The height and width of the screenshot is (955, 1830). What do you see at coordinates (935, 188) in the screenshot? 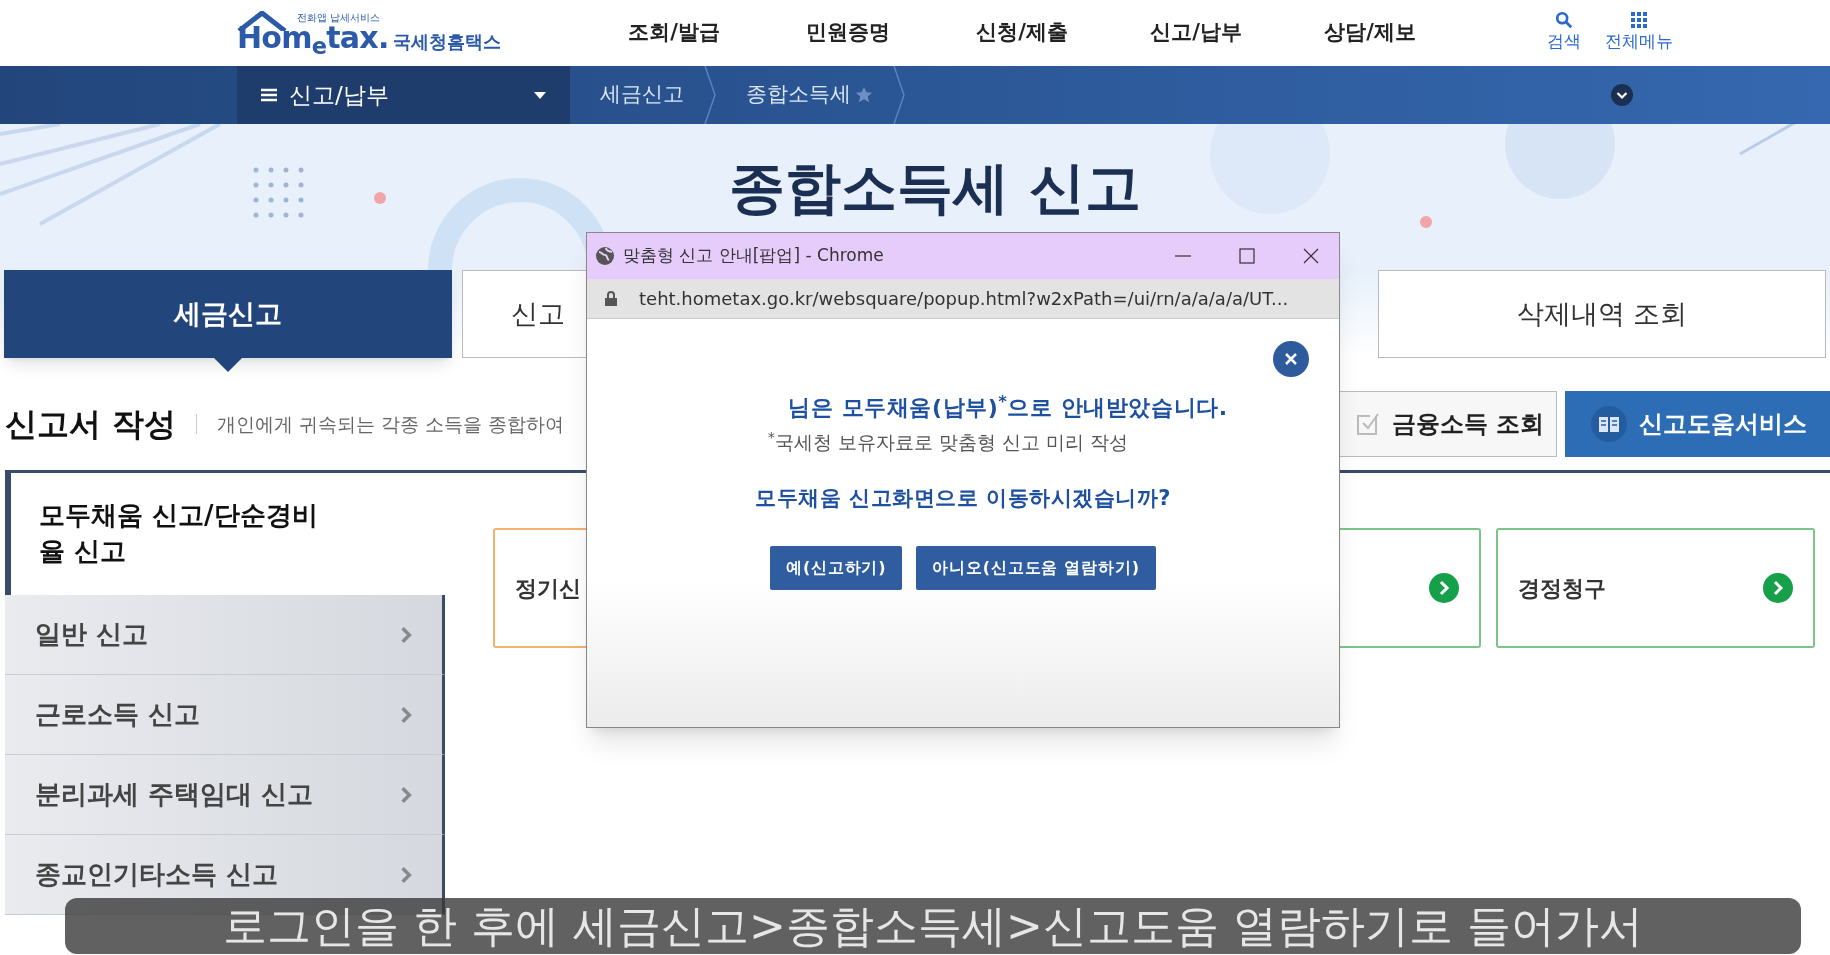
I see `page-title: 종합소득세 신고` at bounding box center [935, 188].